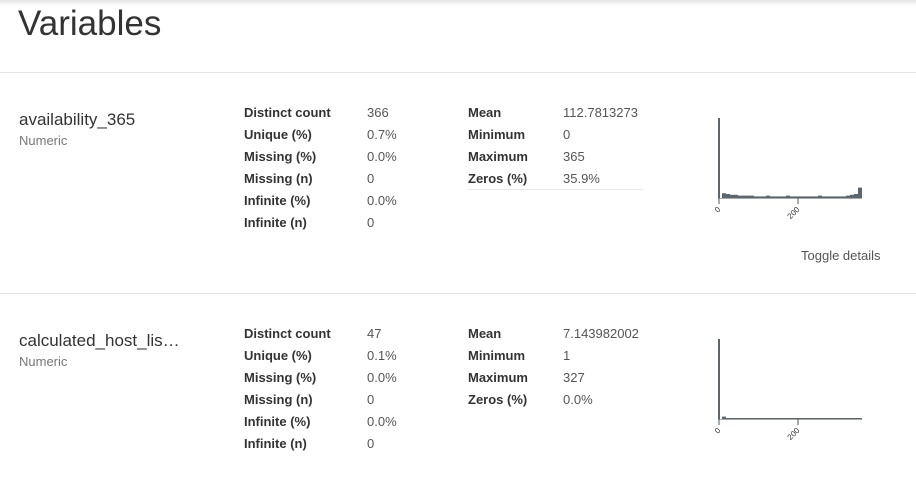 The image size is (916, 489). Describe the element at coordinates (378, 112) in the screenshot. I see `stat-value: 366` at that location.